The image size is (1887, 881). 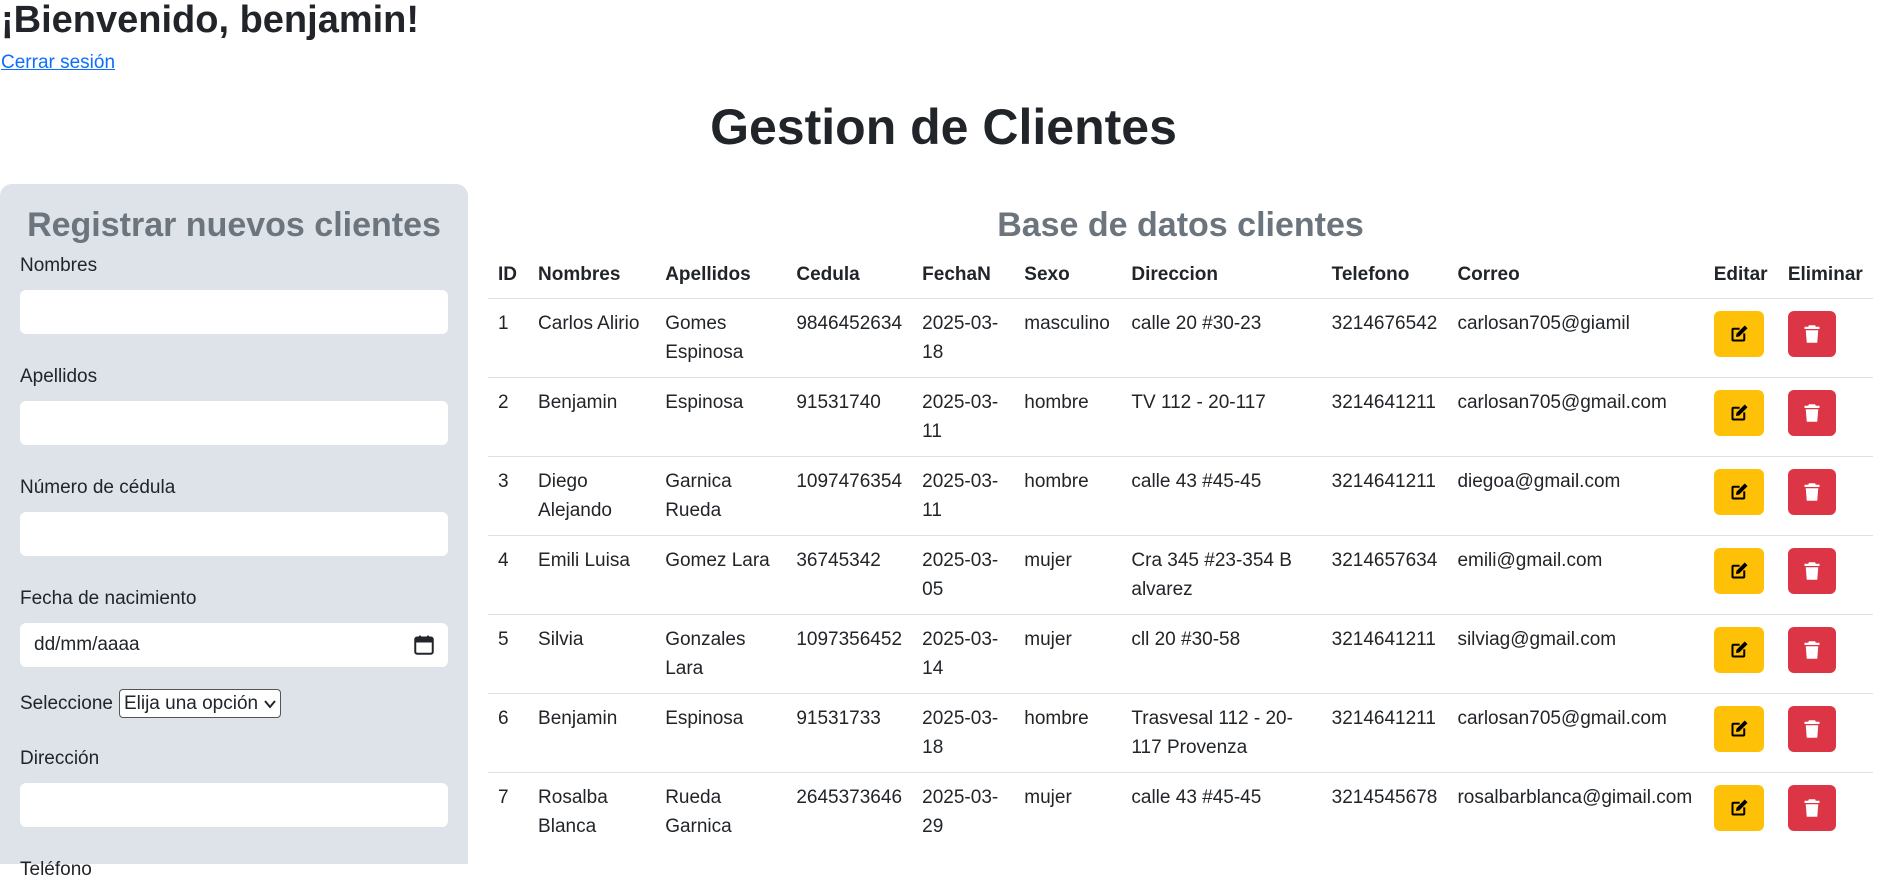 What do you see at coordinates (849, 416) in the screenshot?
I see `cell-cedula: 91531740` at bounding box center [849, 416].